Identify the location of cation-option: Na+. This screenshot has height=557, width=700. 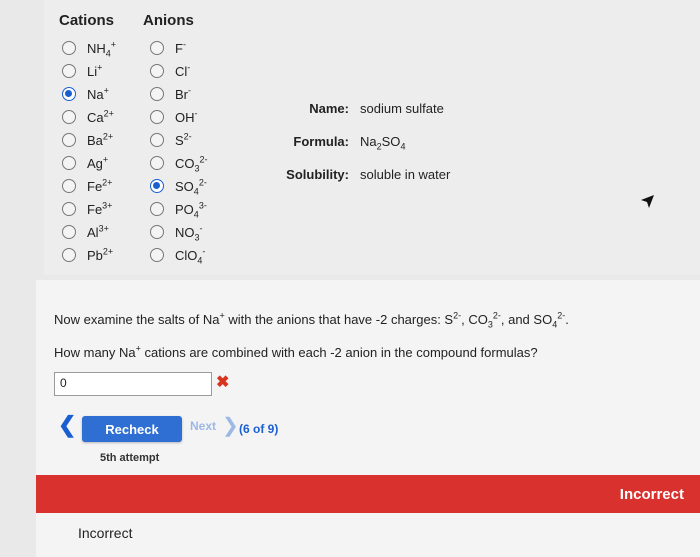
(85, 94).